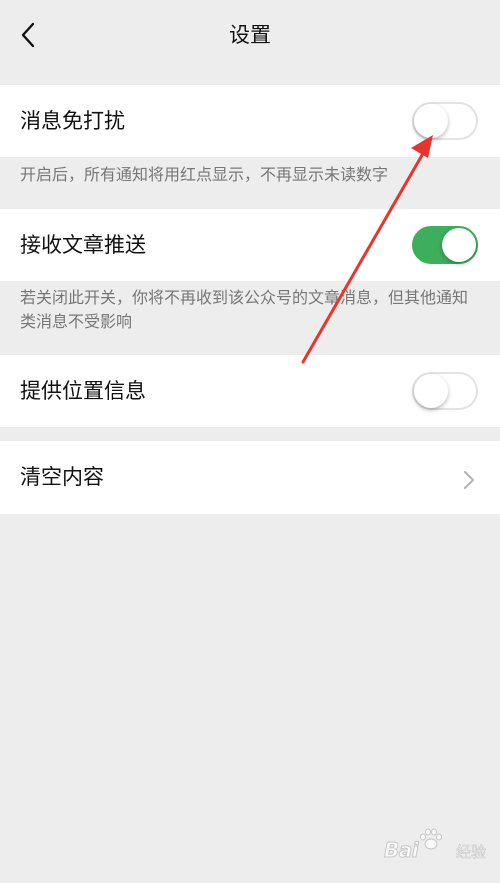 The height and width of the screenshot is (883, 500). I want to click on articles-label: 接收文章推送, so click(83, 245).